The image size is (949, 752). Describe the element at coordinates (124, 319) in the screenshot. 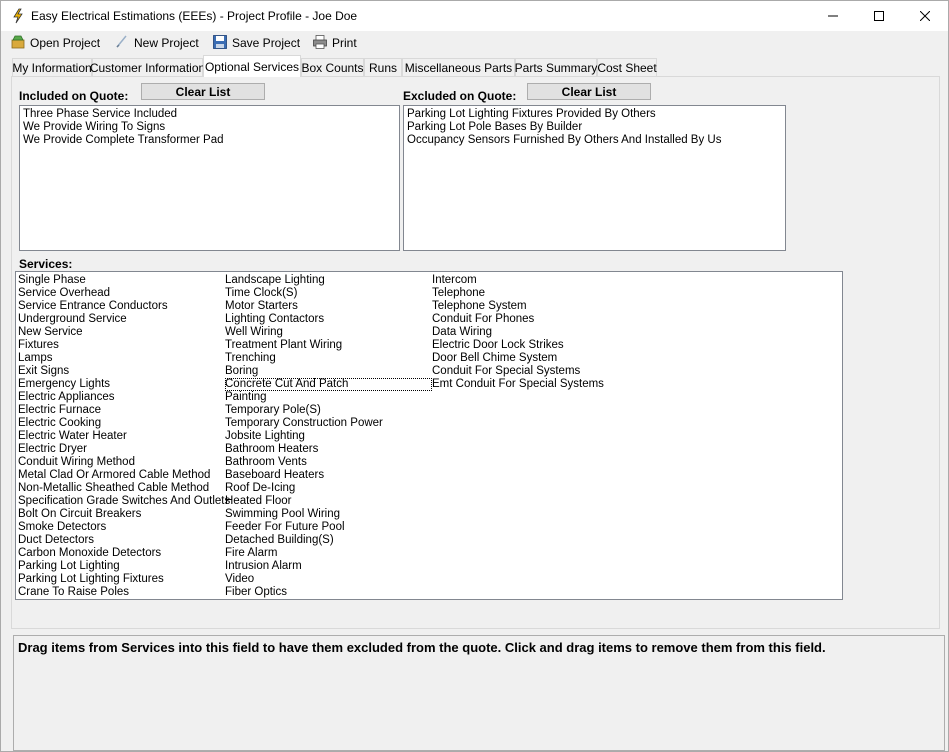

I see `list-item: Underground Service` at that location.